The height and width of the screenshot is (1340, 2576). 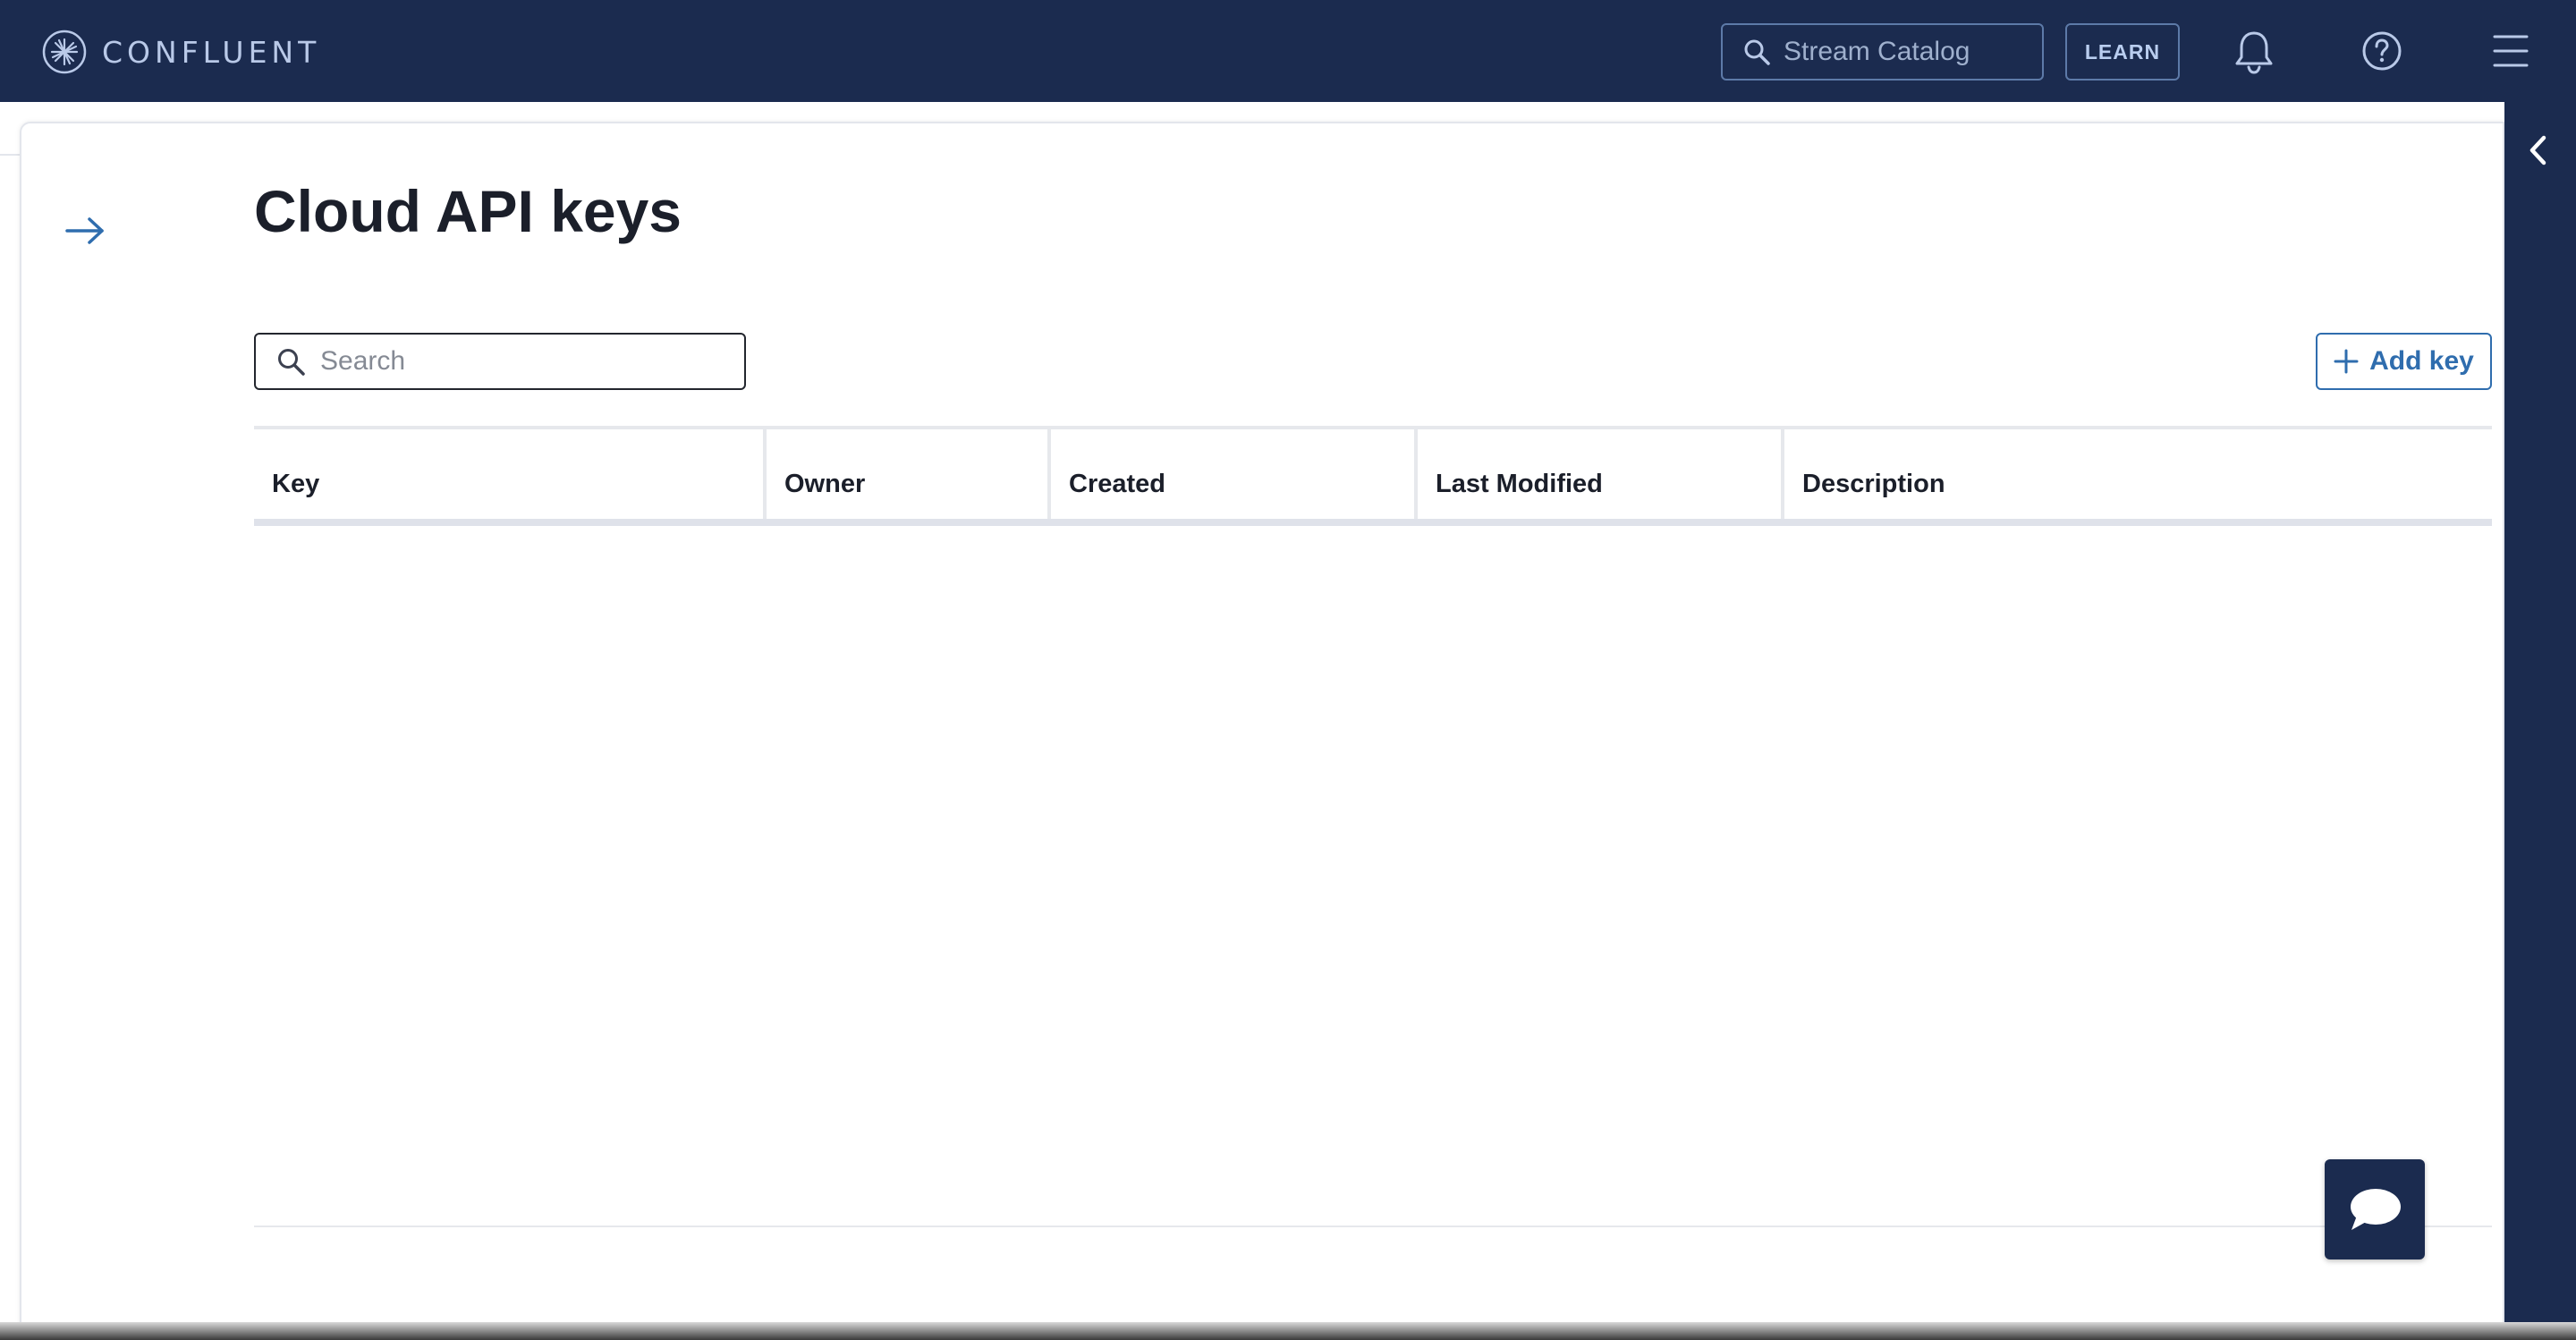 What do you see at coordinates (1288, 1331) in the screenshot?
I see `bottom-edge` at bounding box center [1288, 1331].